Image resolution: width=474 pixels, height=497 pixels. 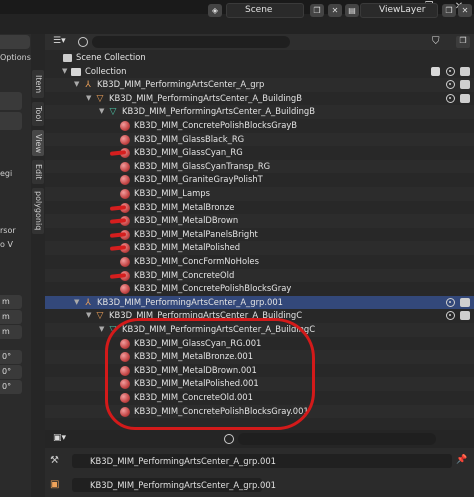 What do you see at coordinates (38, 114) in the screenshot?
I see `tab-tool: Tool` at bounding box center [38, 114].